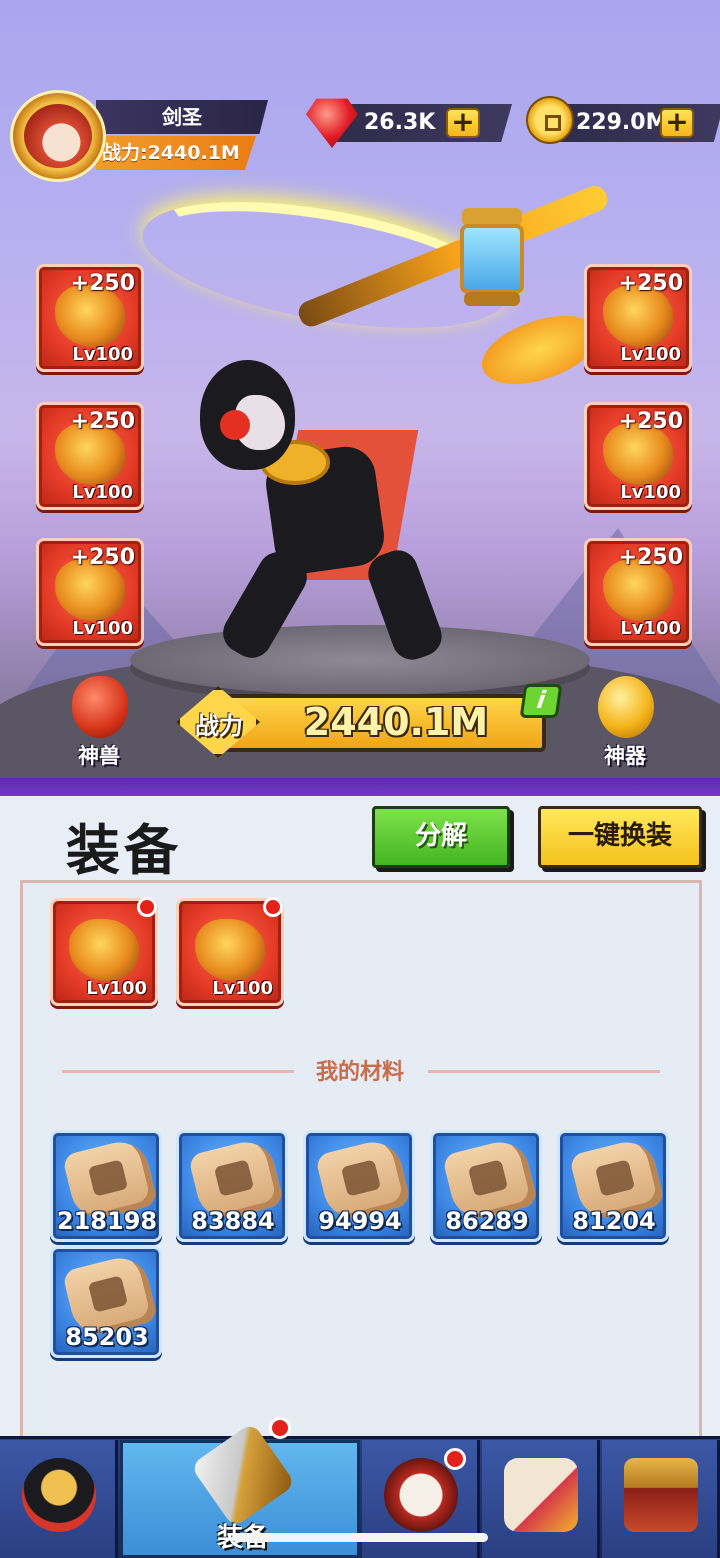 The image size is (720, 1558). I want to click on temple-icon, so click(661, 1495).